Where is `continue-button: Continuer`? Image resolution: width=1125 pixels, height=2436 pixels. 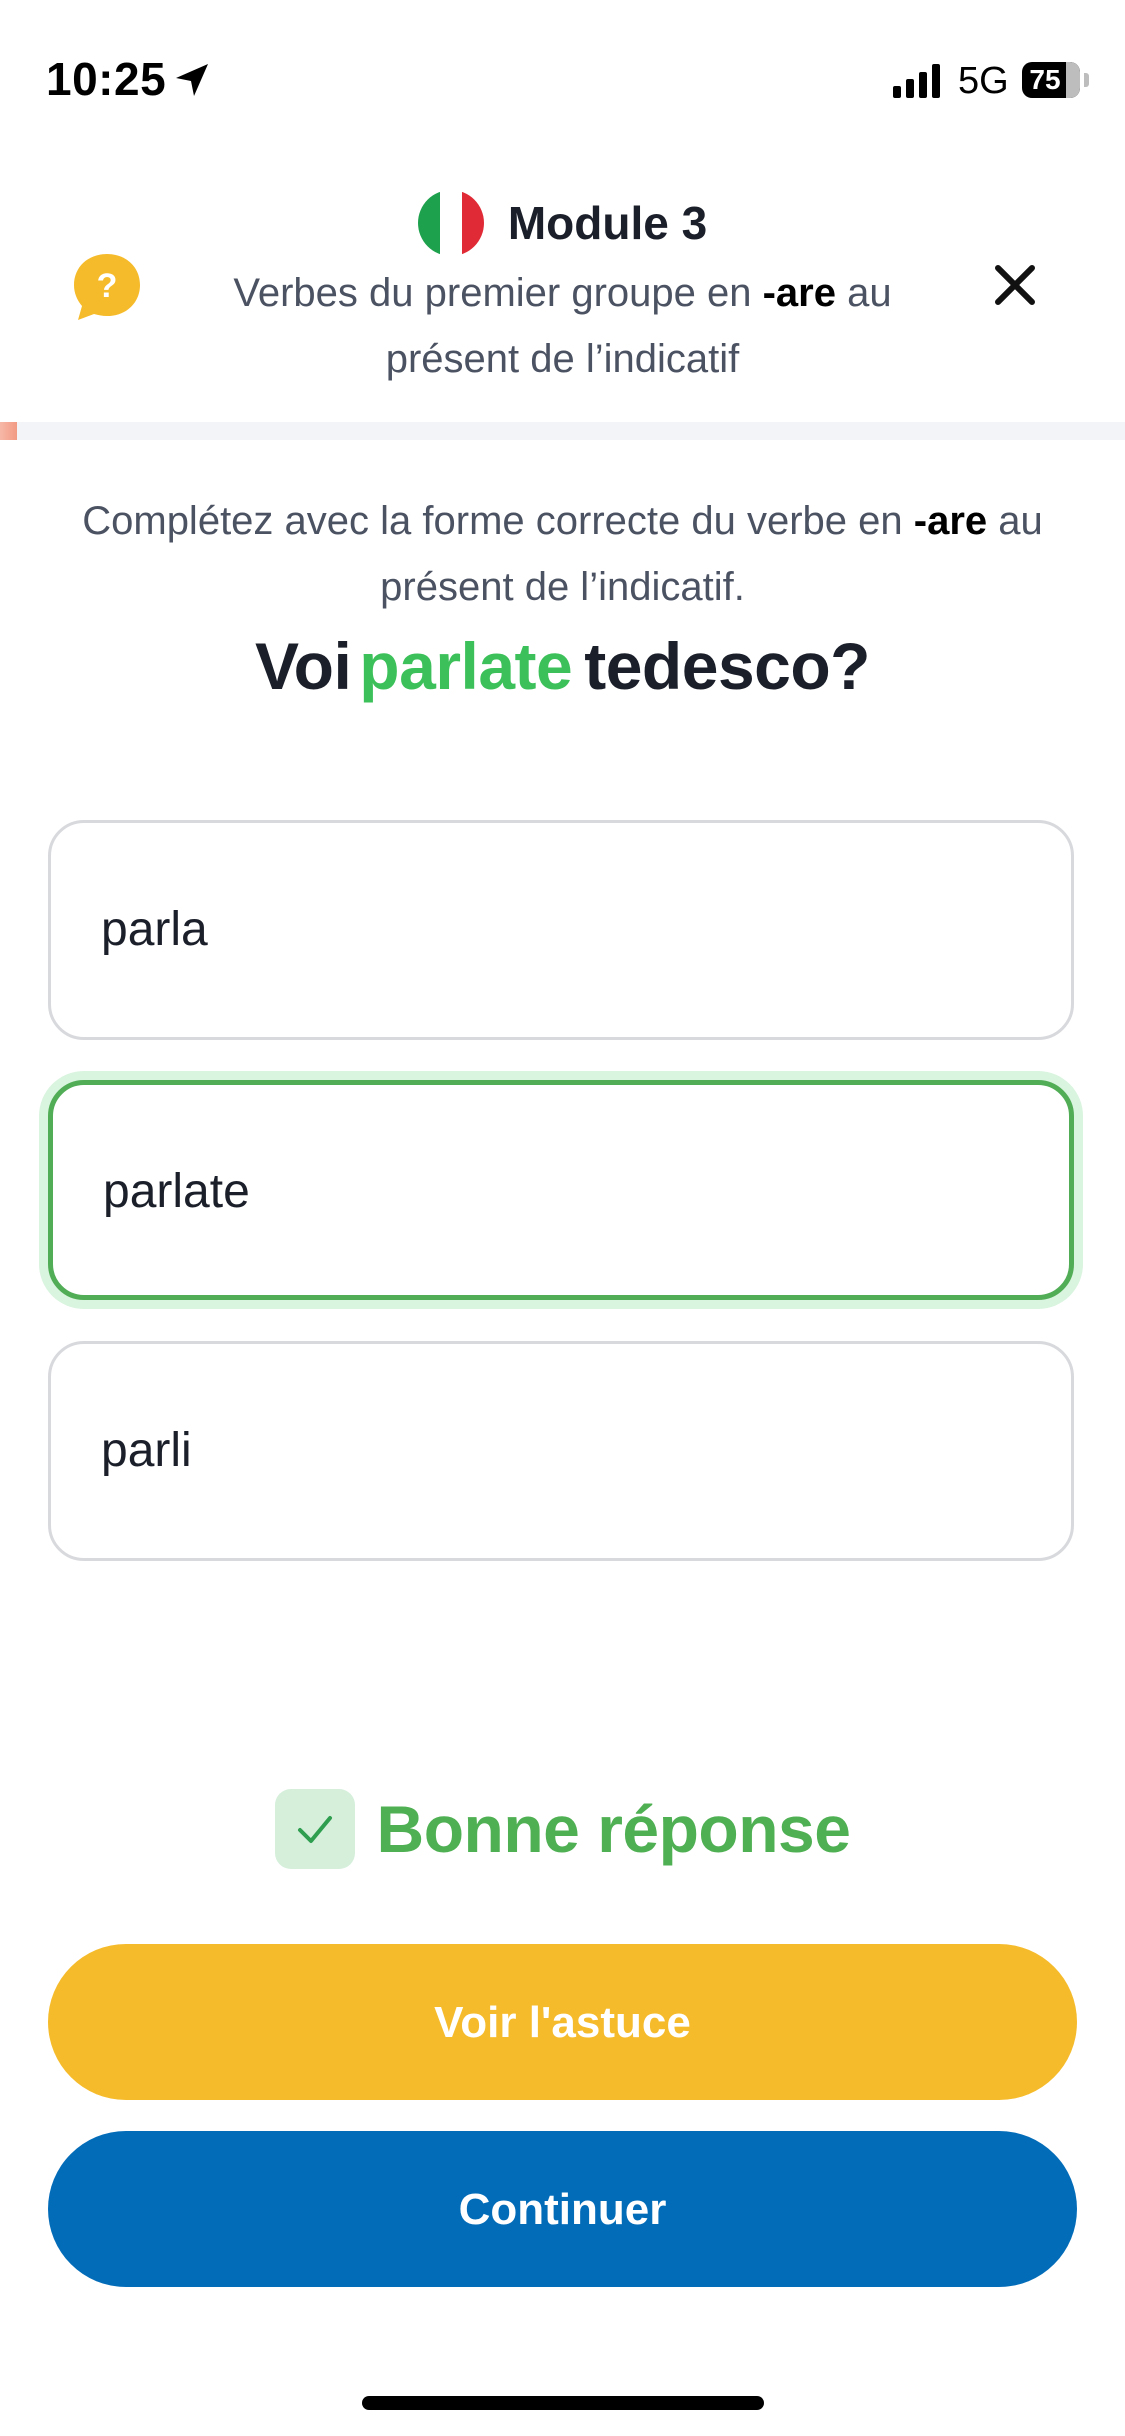
continue-button: Continuer is located at coordinates (562, 2209).